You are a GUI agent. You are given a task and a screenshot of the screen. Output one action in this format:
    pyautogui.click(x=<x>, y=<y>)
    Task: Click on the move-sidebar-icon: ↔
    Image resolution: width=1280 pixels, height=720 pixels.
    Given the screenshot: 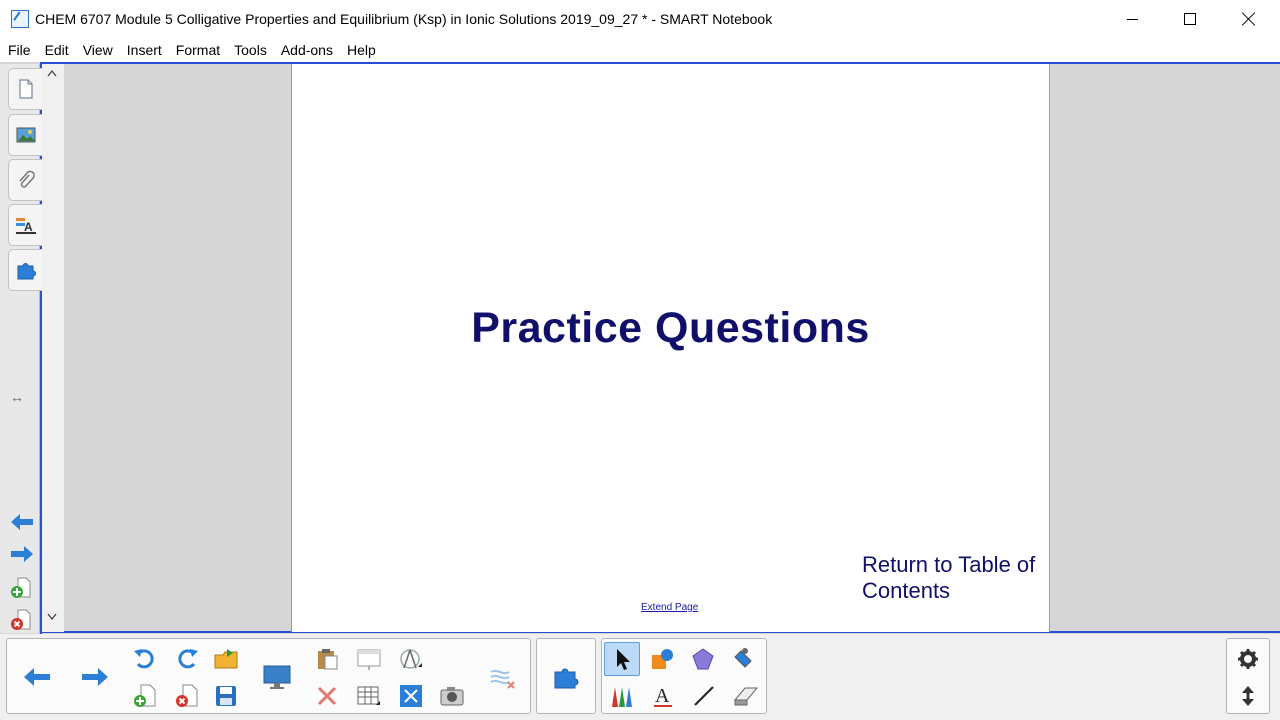 What is the action you would take?
    pyautogui.click(x=17, y=397)
    